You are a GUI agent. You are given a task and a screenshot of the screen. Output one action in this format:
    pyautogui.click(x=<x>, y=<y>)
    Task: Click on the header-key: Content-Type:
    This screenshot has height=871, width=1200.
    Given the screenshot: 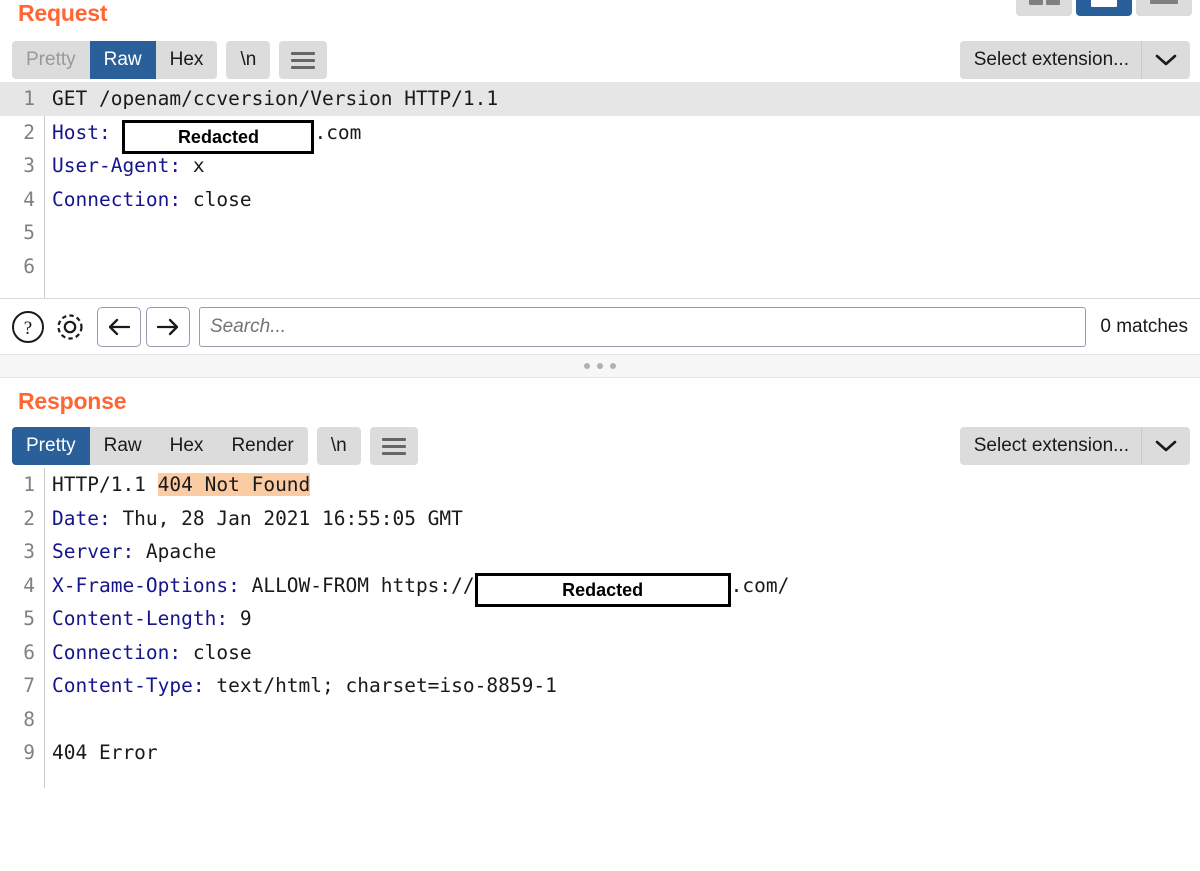 What is the action you would take?
    pyautogui.click(x=128, y=685)
    